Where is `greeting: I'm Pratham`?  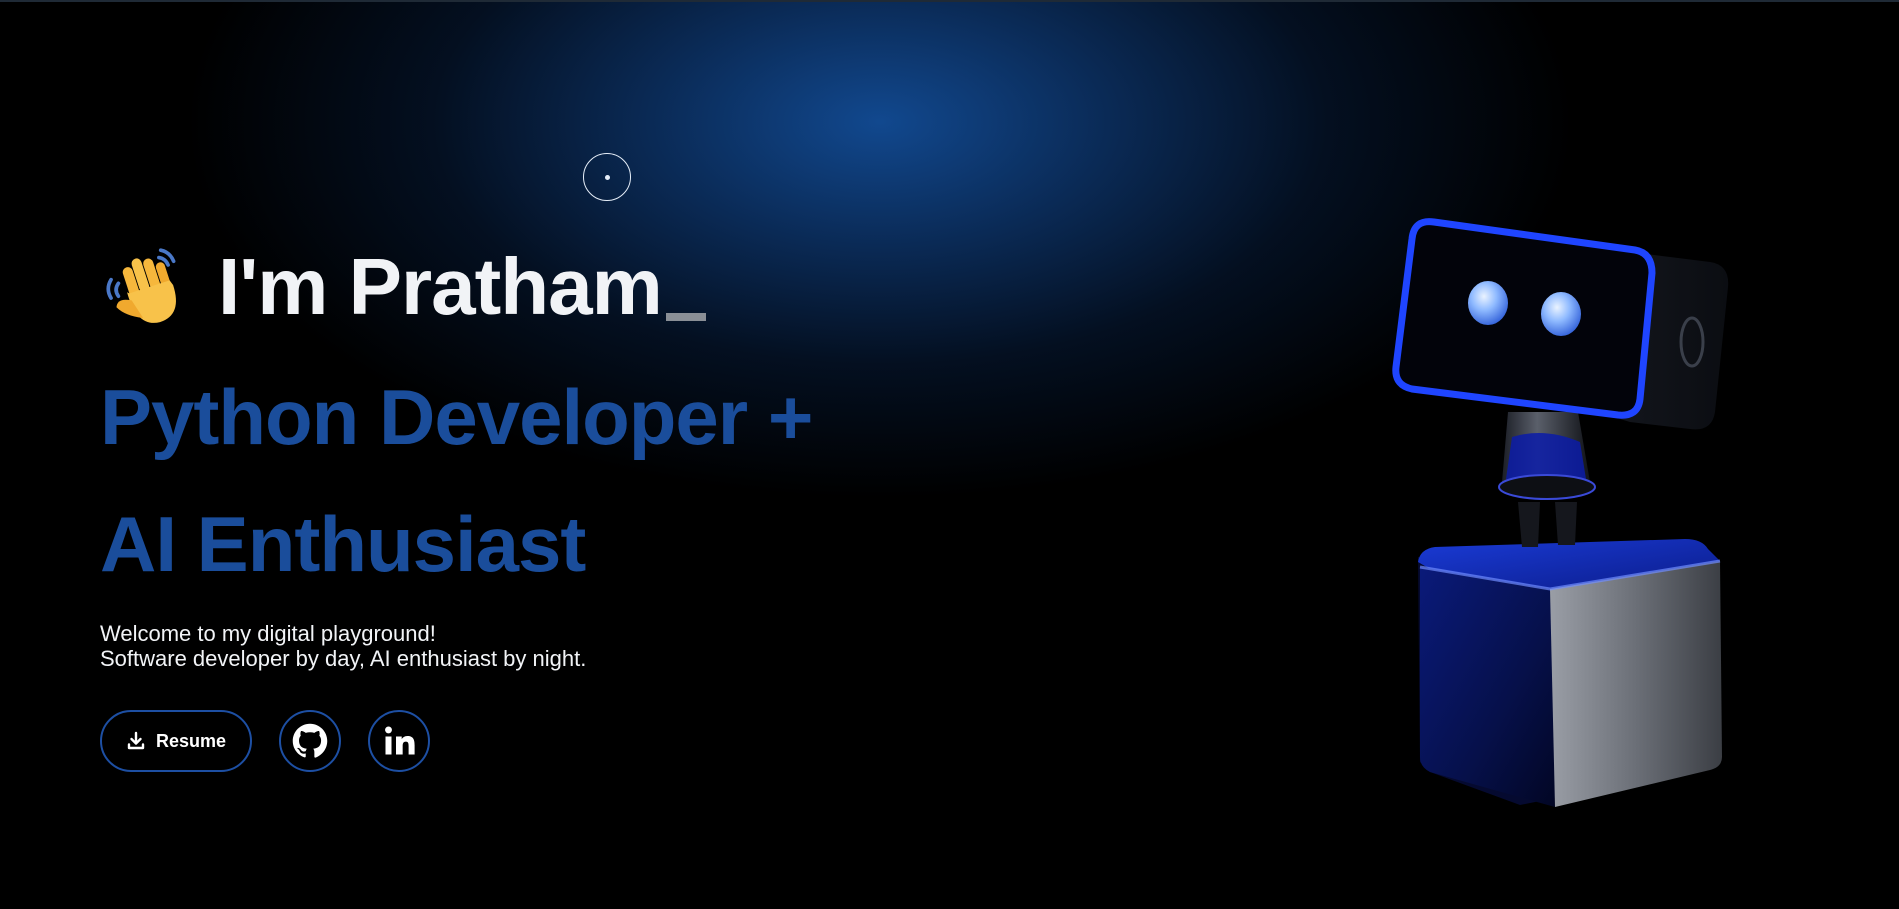
greeting: I'm Pratham is located at coordinates (550, 287).